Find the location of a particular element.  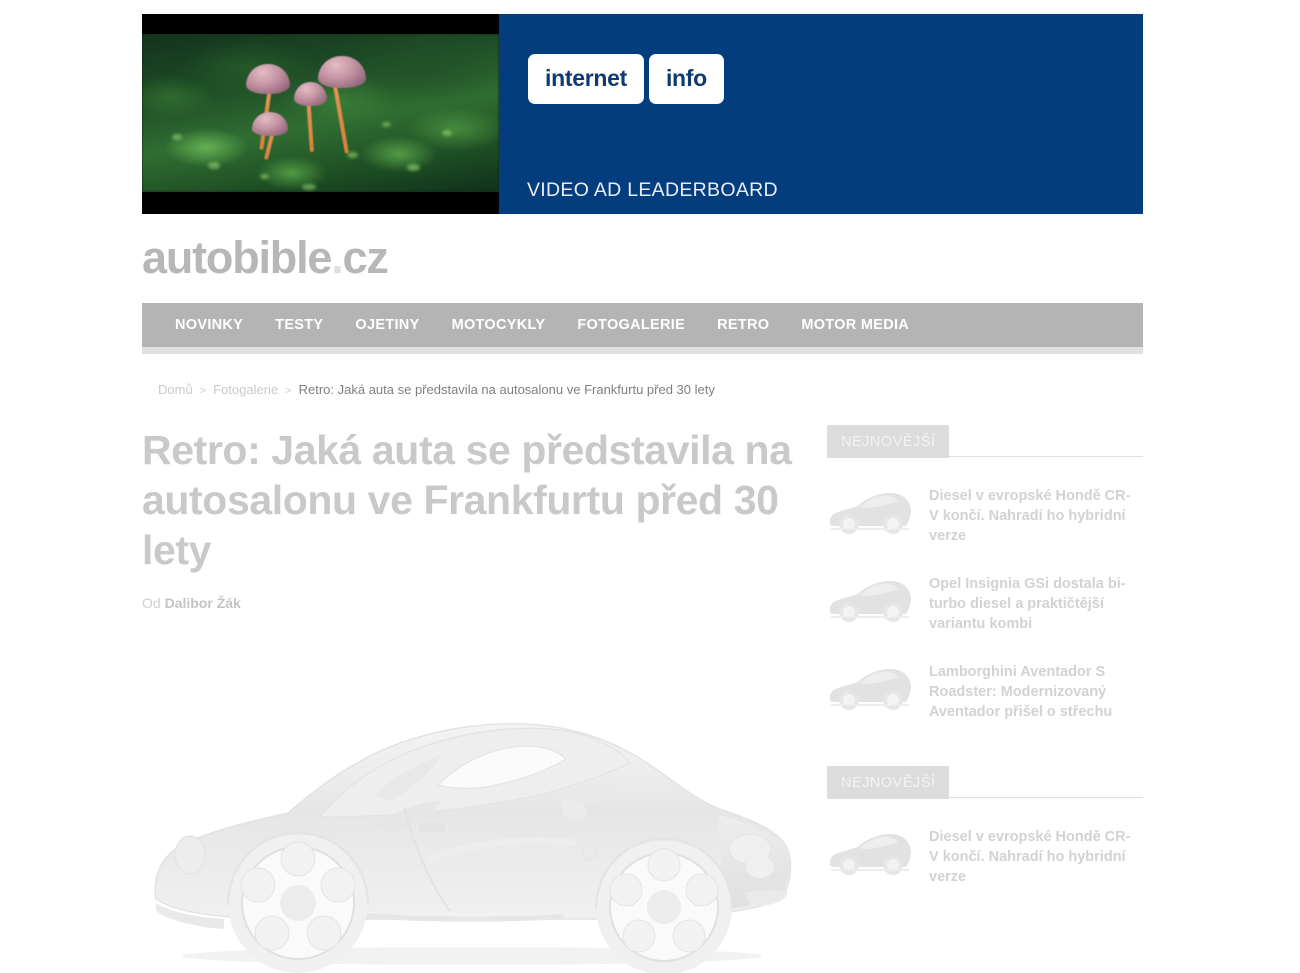

ad-video-player is located at coordinates (320, 114).